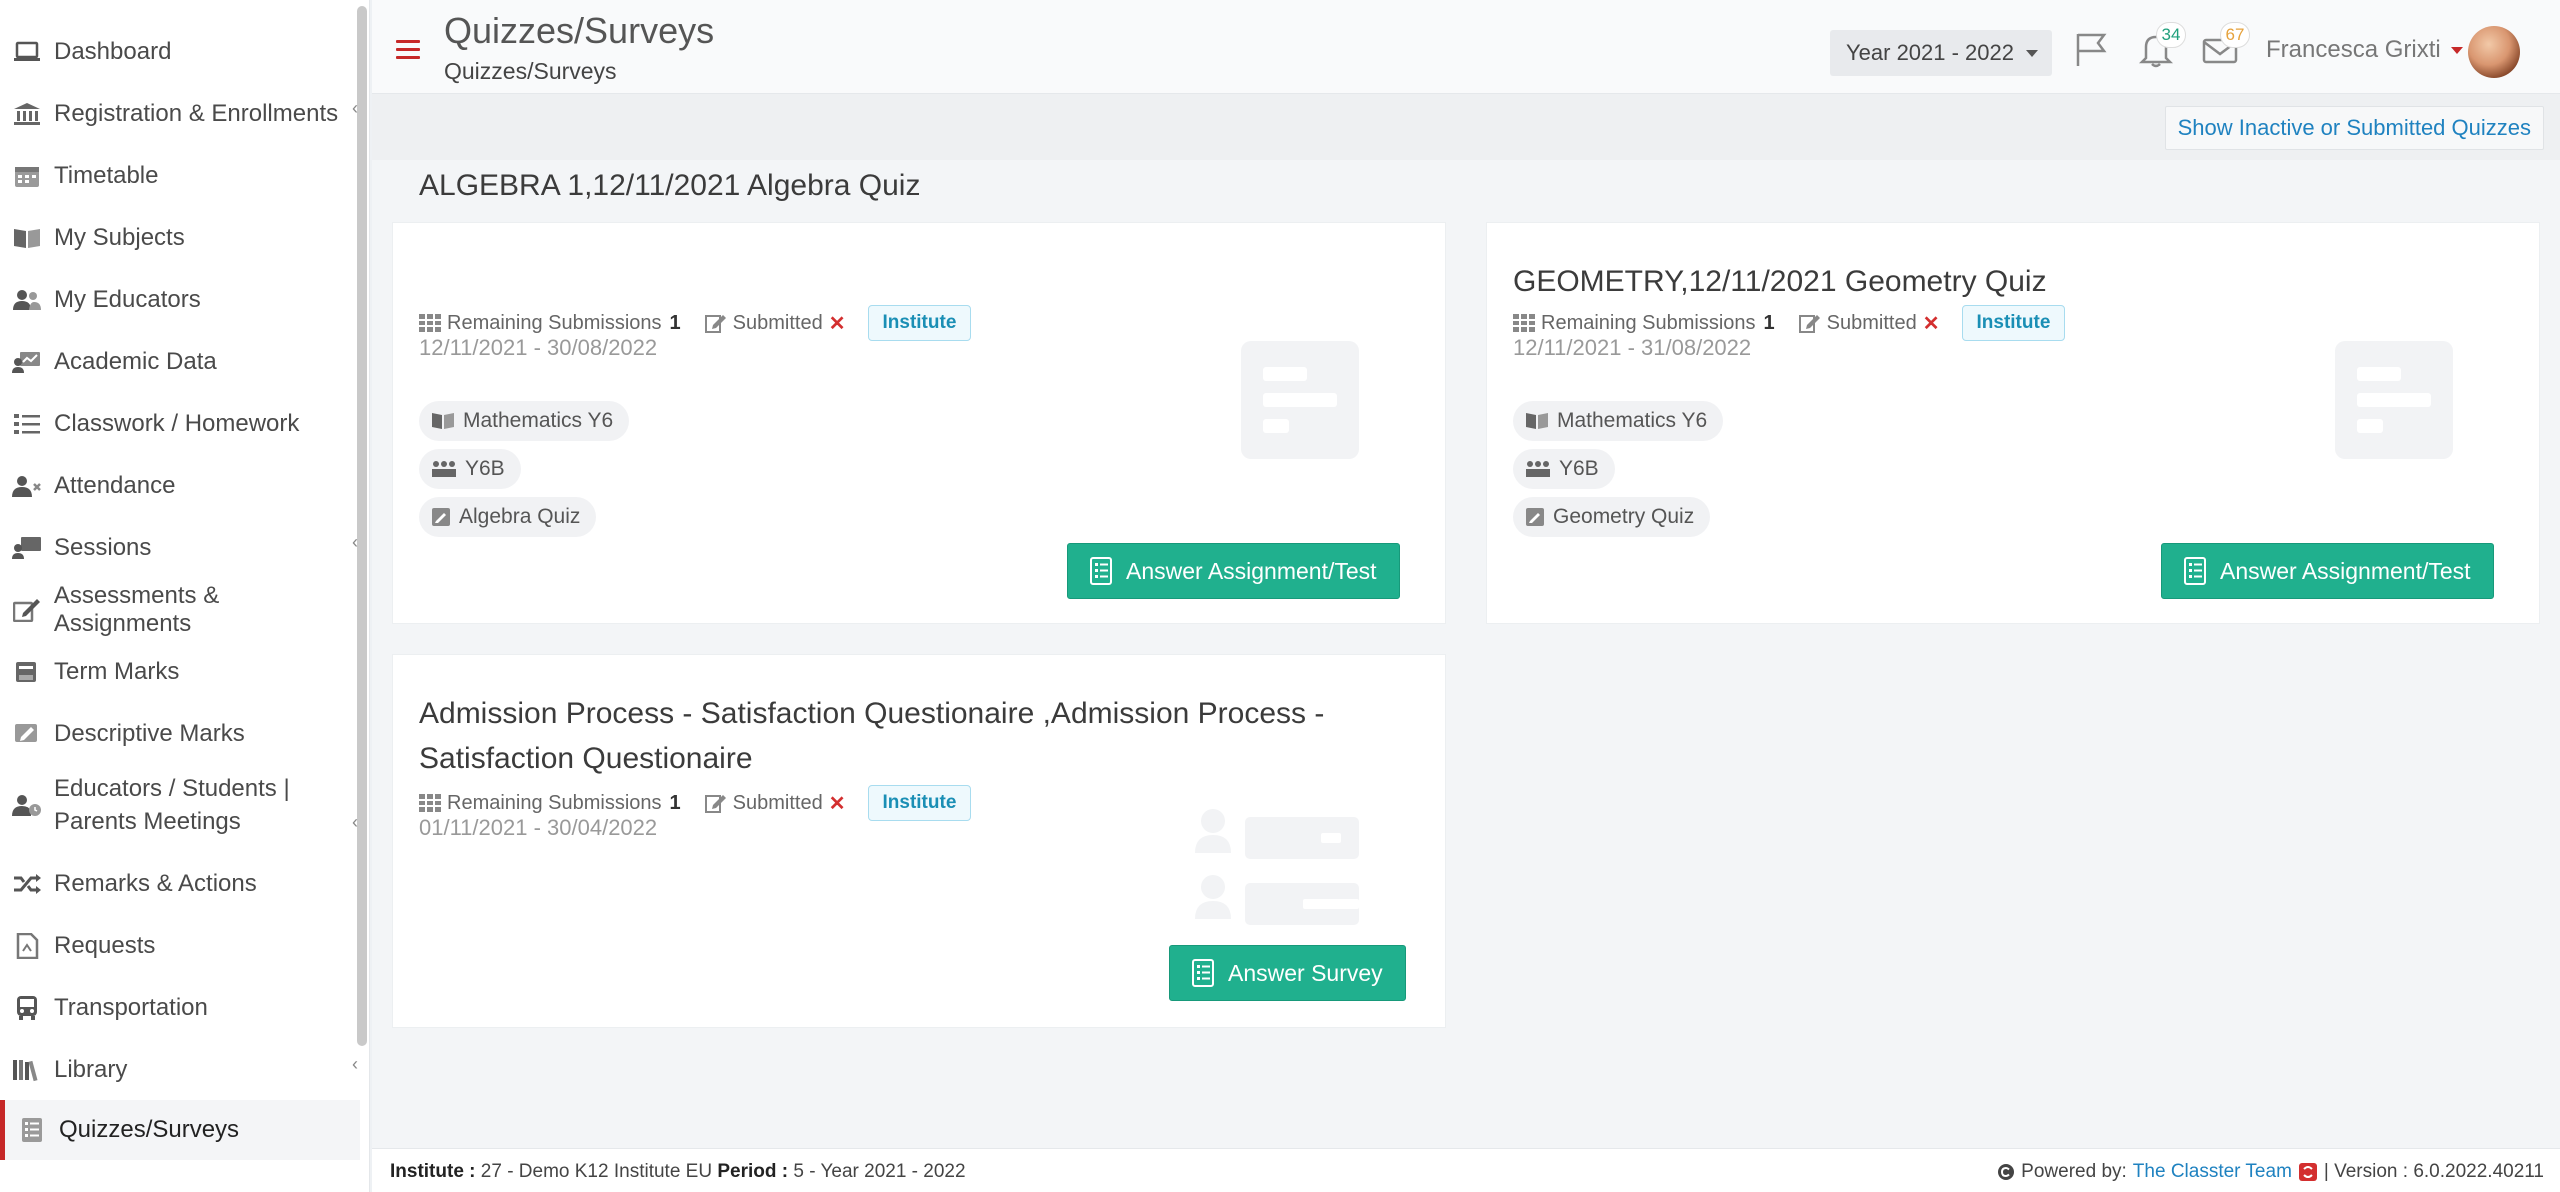 Image resolution: width=2560 pixels, height=1192 pixels. Describe the element at coordinates (879, 1171) in the screenshot. I see `period-value: 5 - Year 2021 - 2022` at that location.